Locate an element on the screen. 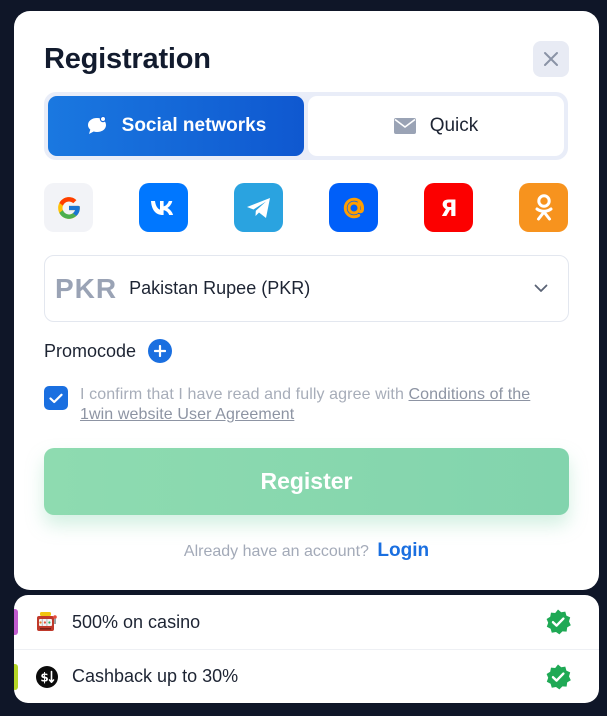 Image resolution: width=607 pixels, height=716 pixels. login-prompt: Already have an account? is located at coordinates (276, 551).